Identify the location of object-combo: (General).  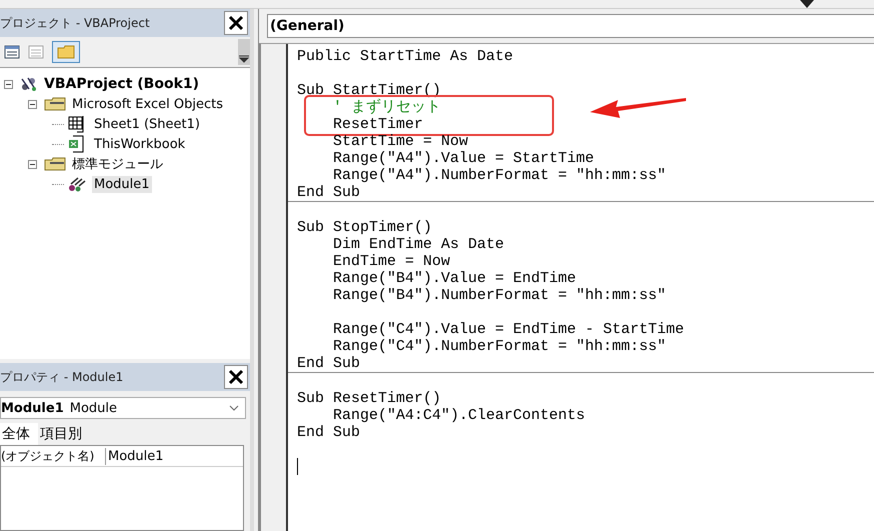
(570, 26).